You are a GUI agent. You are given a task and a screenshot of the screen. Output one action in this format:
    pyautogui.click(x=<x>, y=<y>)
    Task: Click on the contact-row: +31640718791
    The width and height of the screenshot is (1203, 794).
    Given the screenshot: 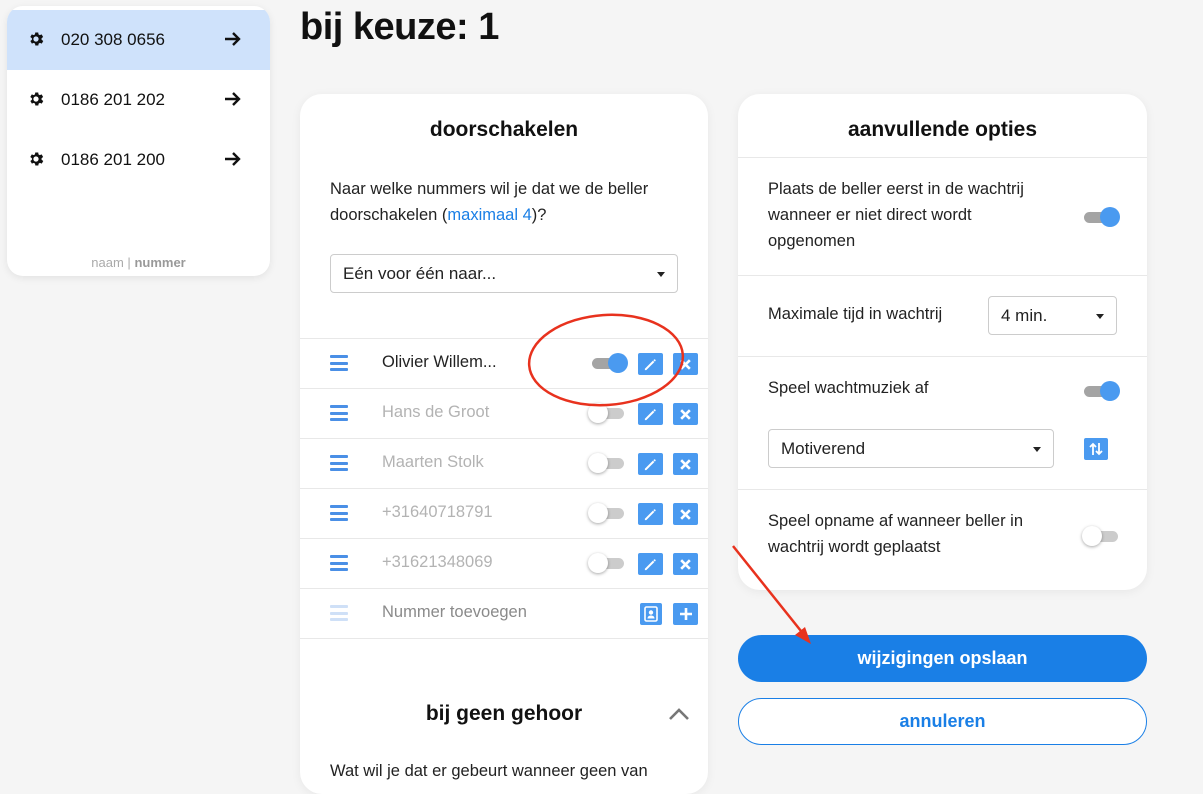 What is the action you would take?
    pyautogui.click(x=504, y=513)
    